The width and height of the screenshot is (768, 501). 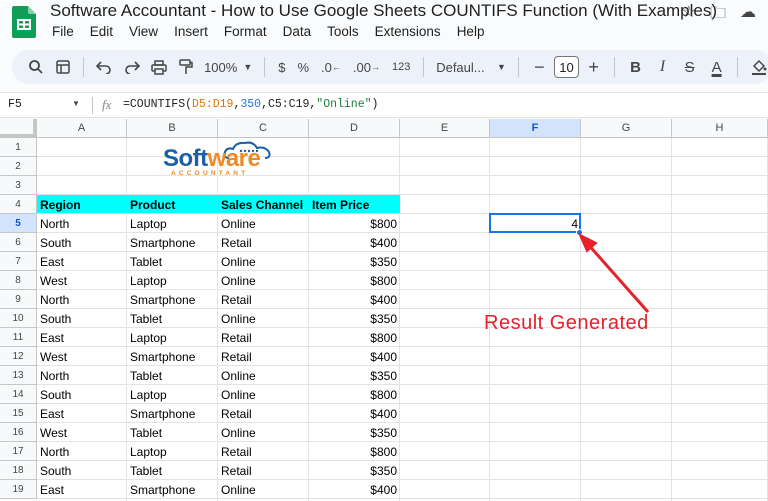 What do you see at coordinates (18, 470) in the screenshot?
I see `row-header-18: 18` at bounding box center [18, 470].